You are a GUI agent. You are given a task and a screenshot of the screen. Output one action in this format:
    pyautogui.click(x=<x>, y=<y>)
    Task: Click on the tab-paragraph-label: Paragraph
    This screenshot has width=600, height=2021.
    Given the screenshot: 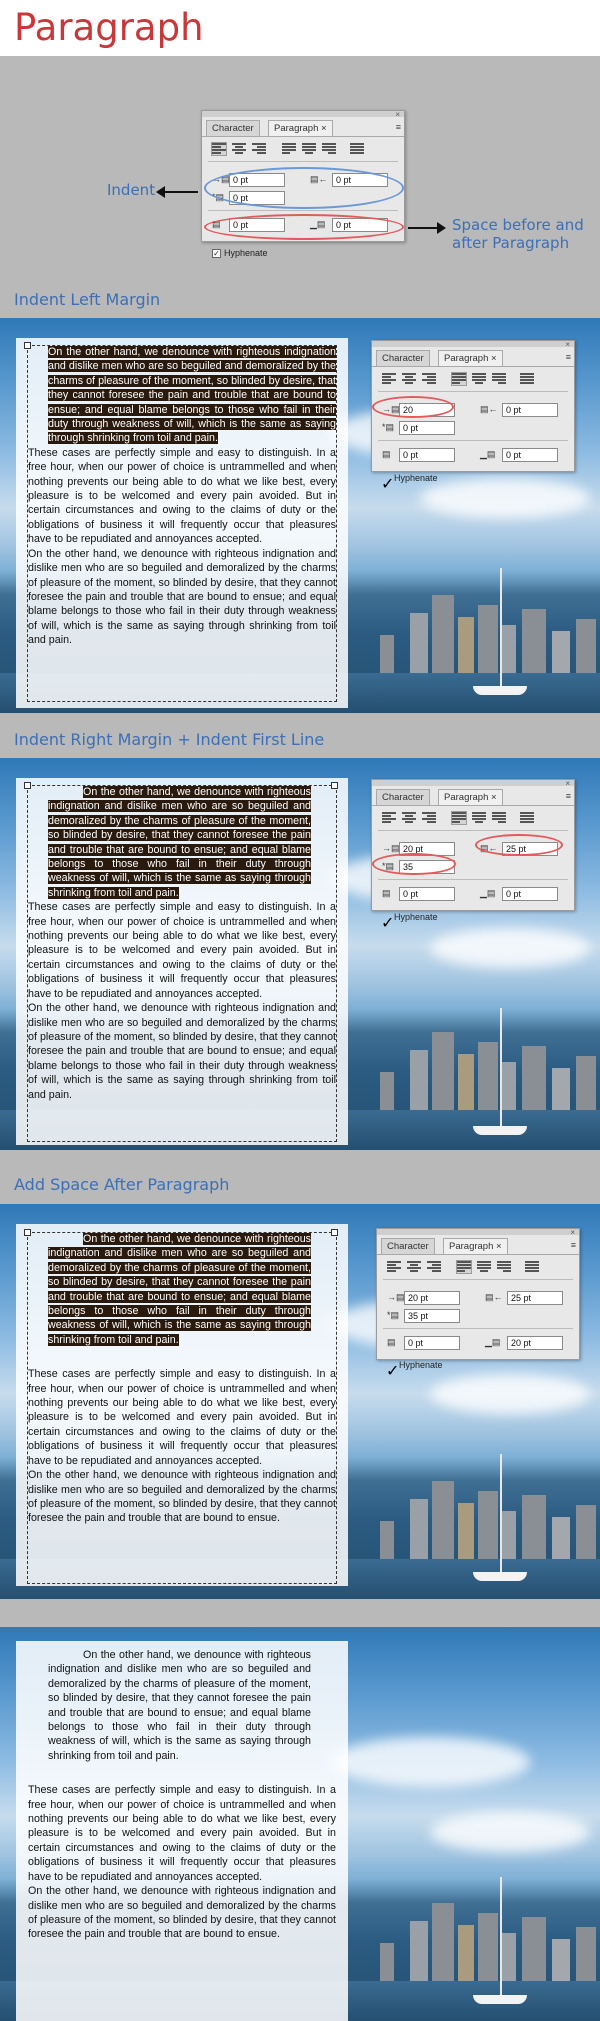 What is the action you would take?
    pyautogui.click(x=466, y=797)
    